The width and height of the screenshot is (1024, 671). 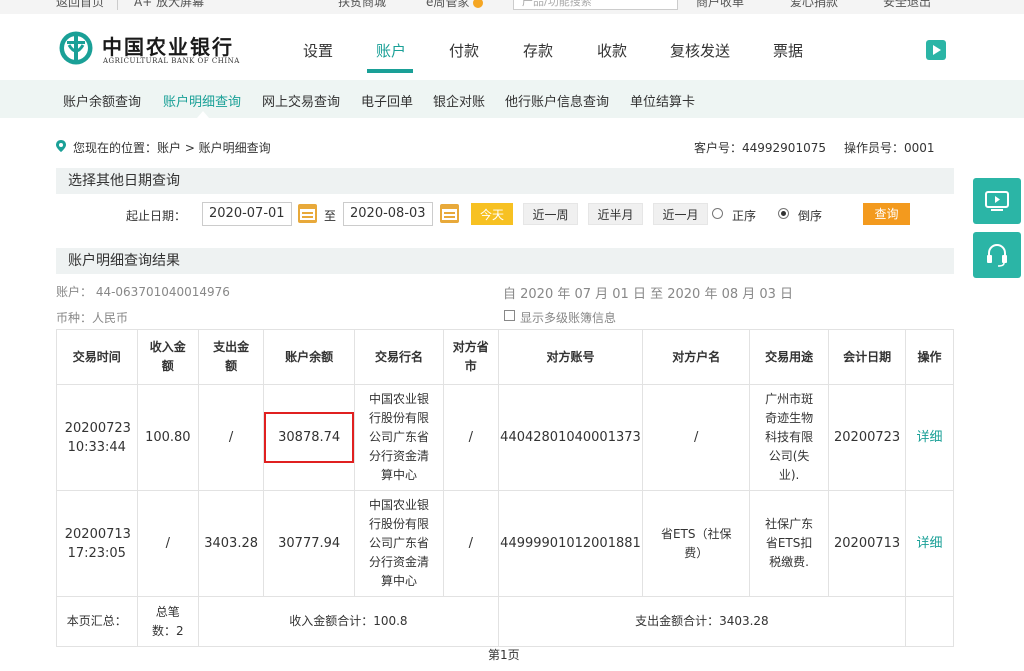 I want to click on bank-logo: 中国农业银行 AGRICULTURAL BANK OF CHINA, so click(x=153, y=50).